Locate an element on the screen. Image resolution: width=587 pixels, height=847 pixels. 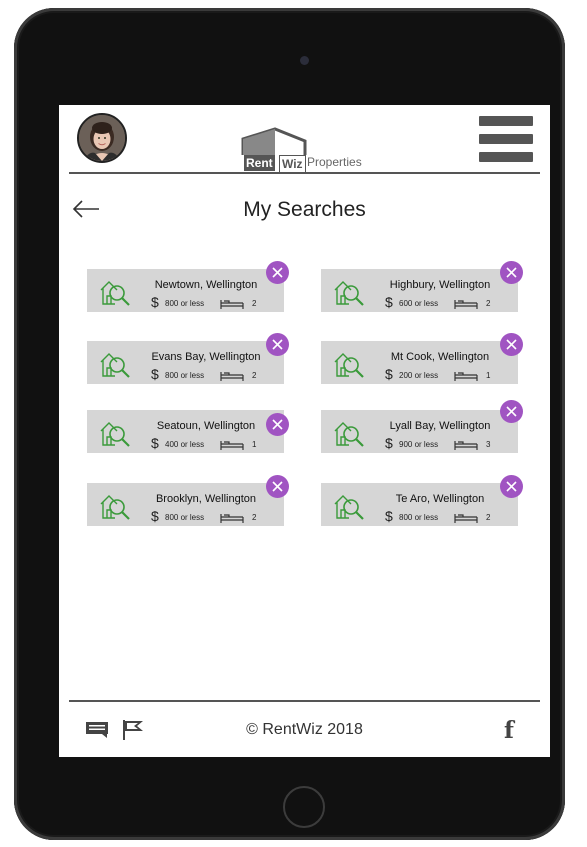
search-card: Te Aro, Wellington $800 or less 2 is located at coordinates (419, 504).